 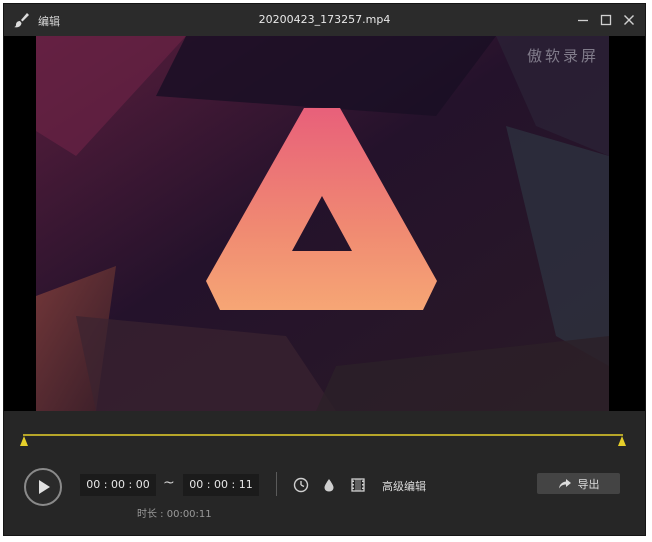 I want to click on play-icon, so click(x=44, y=487).